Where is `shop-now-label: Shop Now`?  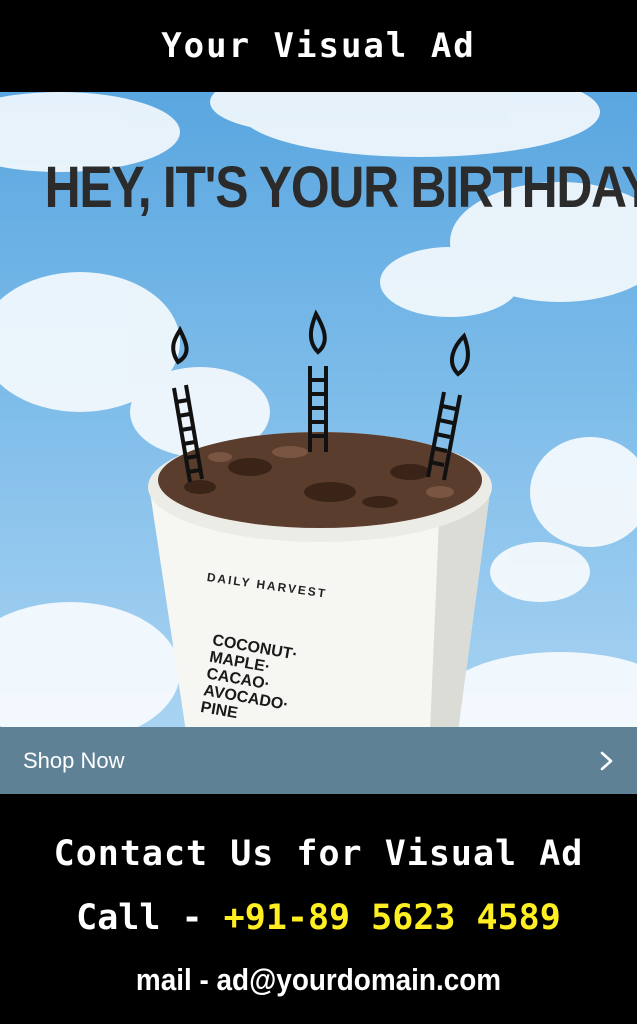
shop-now-label: Shop Now is located at coordinates (74, 760).